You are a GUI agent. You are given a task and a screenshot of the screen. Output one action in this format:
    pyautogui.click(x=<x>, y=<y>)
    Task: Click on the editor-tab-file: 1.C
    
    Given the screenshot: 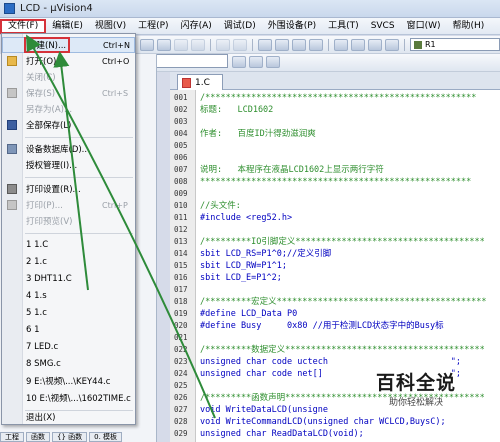 What is the action you would take?
    pyautogui.click(x=200, y=82)
    